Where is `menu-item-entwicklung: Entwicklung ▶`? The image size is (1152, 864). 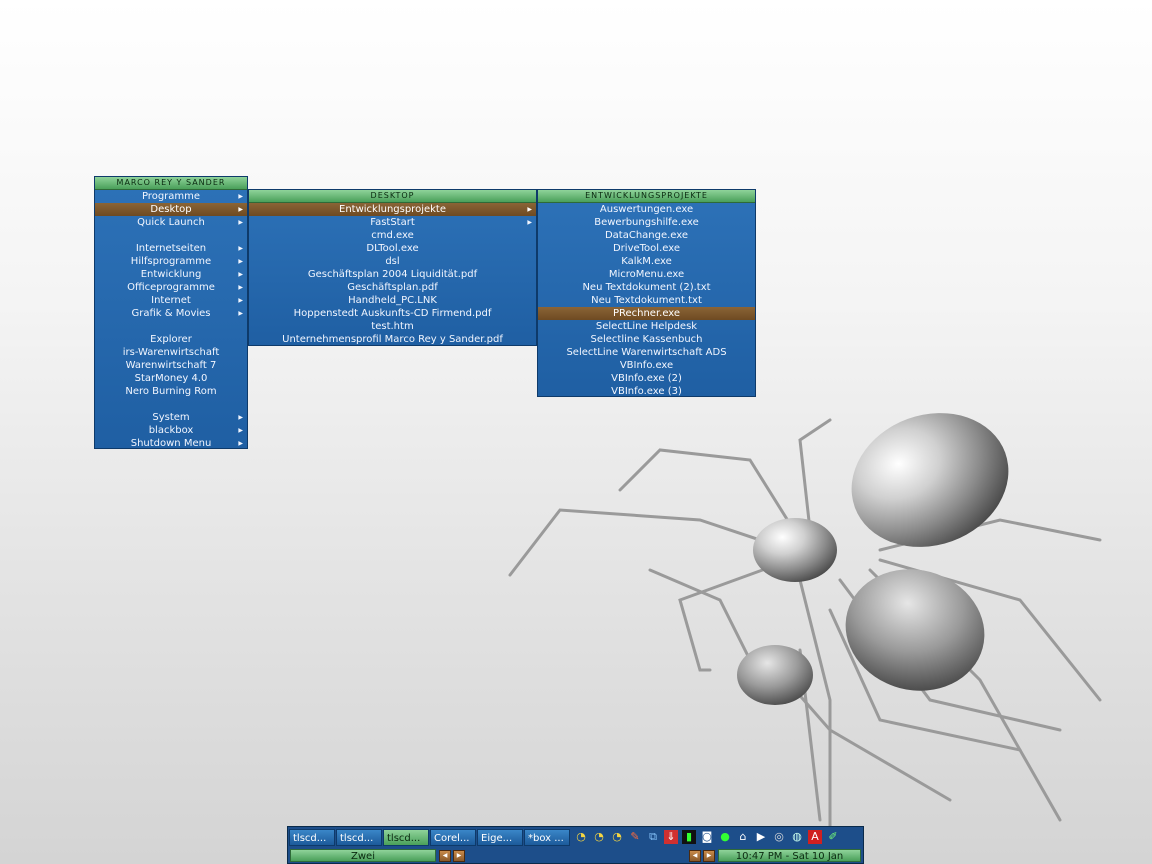
menu-item-entwicklung: Entwicklung ▶ is located at coordinates (171, 274).